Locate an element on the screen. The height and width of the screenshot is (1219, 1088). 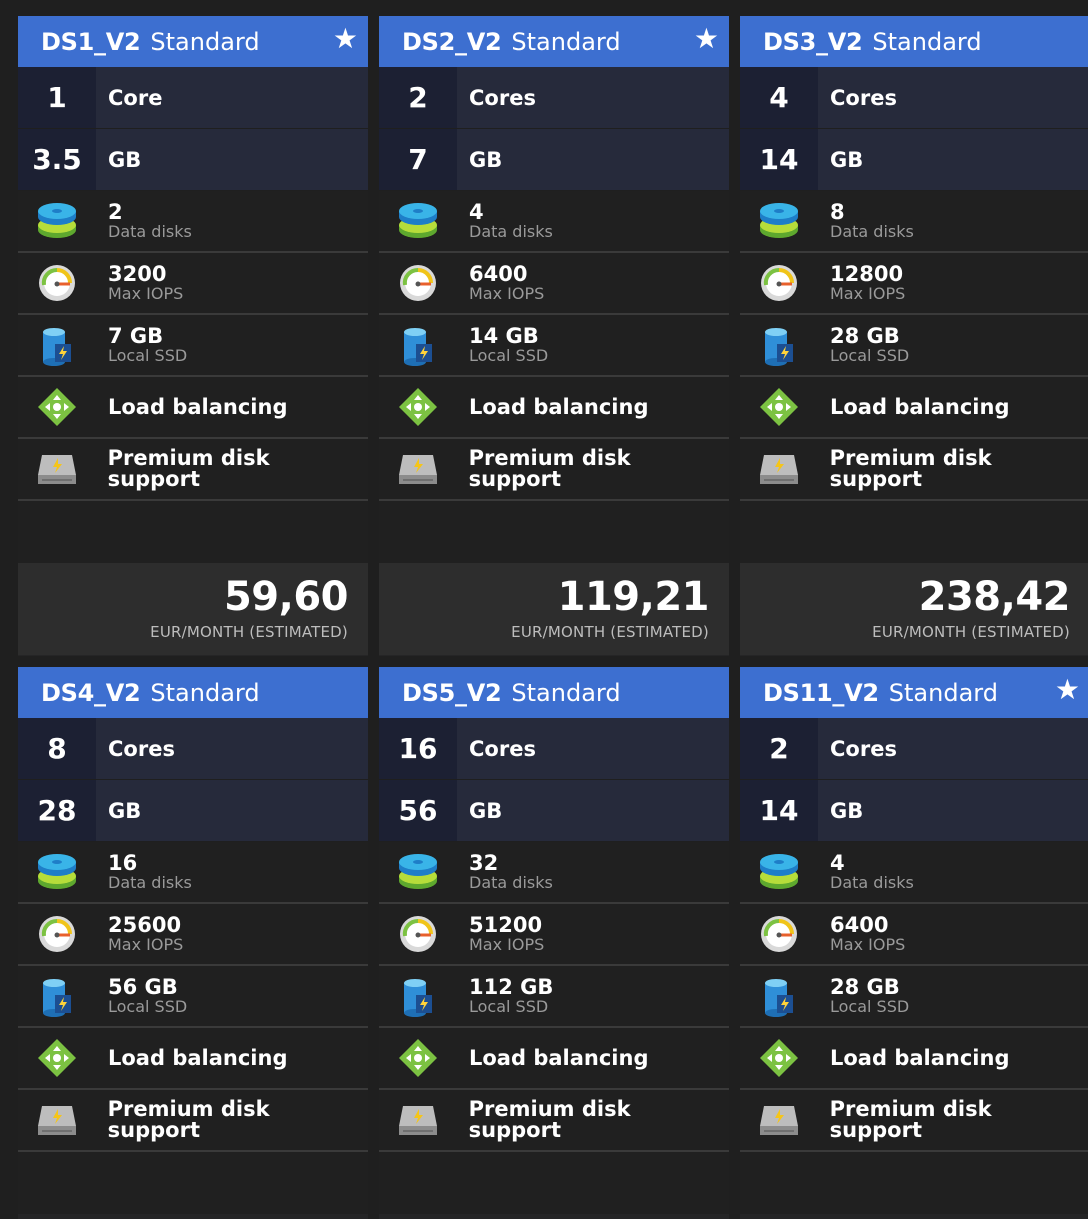
data-disks-label: Data disks is located at coordinates (872, 882).